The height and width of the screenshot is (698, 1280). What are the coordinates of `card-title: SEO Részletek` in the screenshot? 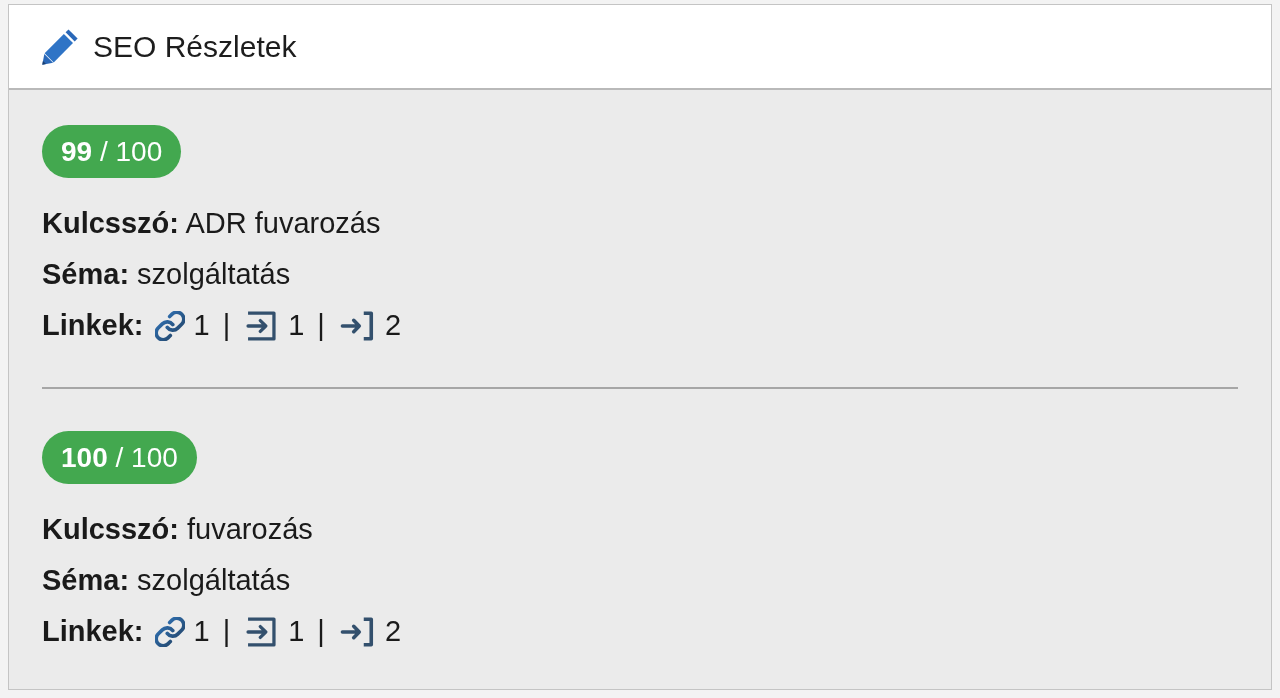 It's located at (195, 46).